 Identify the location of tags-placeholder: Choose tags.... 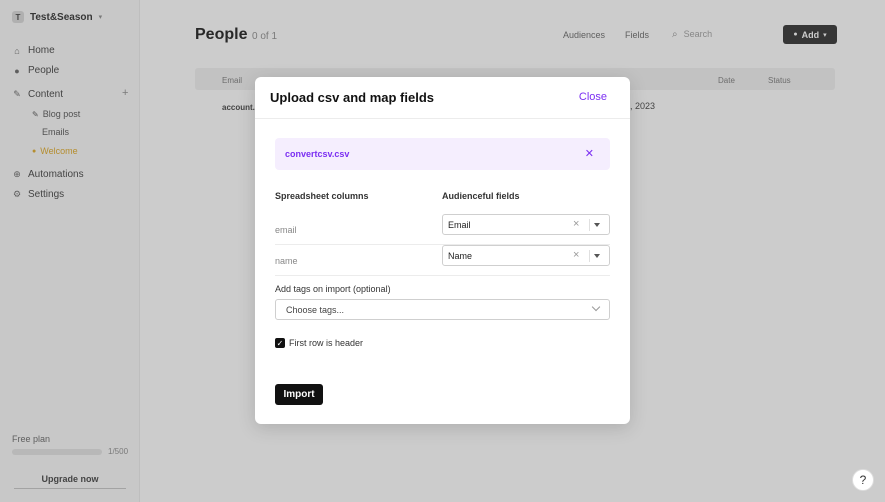
(315, 310).